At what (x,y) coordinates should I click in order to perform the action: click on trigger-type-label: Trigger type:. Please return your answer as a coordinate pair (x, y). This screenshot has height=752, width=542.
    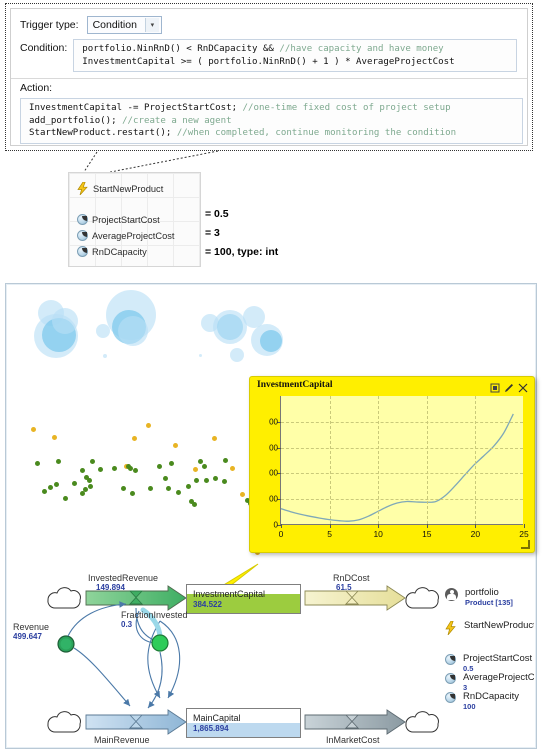
    Looking at the image, I should click on (49, 25).